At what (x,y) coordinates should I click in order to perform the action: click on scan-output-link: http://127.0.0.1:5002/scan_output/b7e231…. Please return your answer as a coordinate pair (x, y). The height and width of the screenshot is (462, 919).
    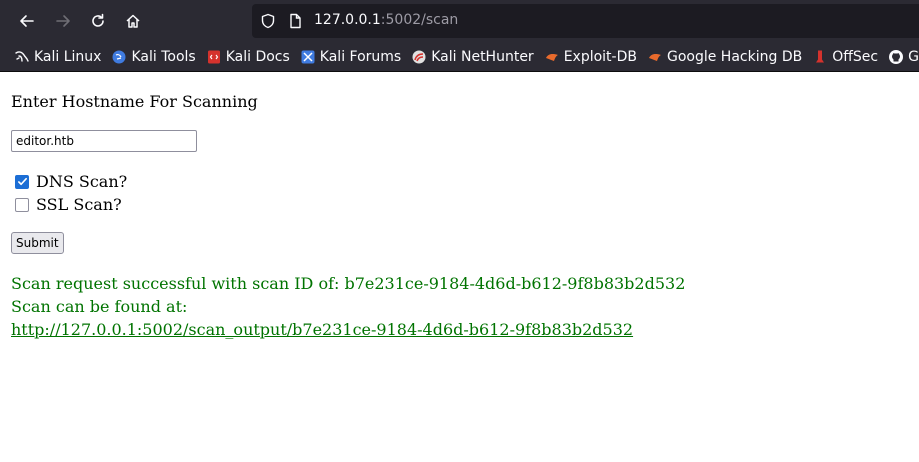
    Looking at the image, I should click on (322, 329).